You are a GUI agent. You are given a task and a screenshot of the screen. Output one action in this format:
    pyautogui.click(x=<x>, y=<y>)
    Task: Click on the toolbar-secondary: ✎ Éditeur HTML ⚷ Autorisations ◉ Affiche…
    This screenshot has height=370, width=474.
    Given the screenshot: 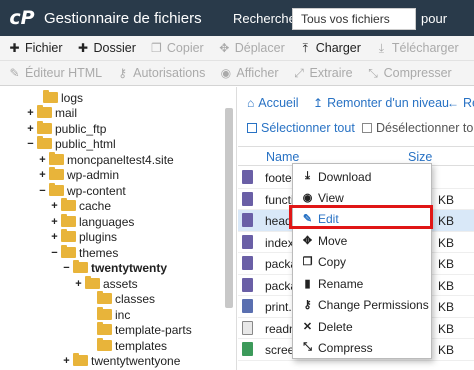 What is the action you would take?
    pyautogui.click(x=237, y=73)
    